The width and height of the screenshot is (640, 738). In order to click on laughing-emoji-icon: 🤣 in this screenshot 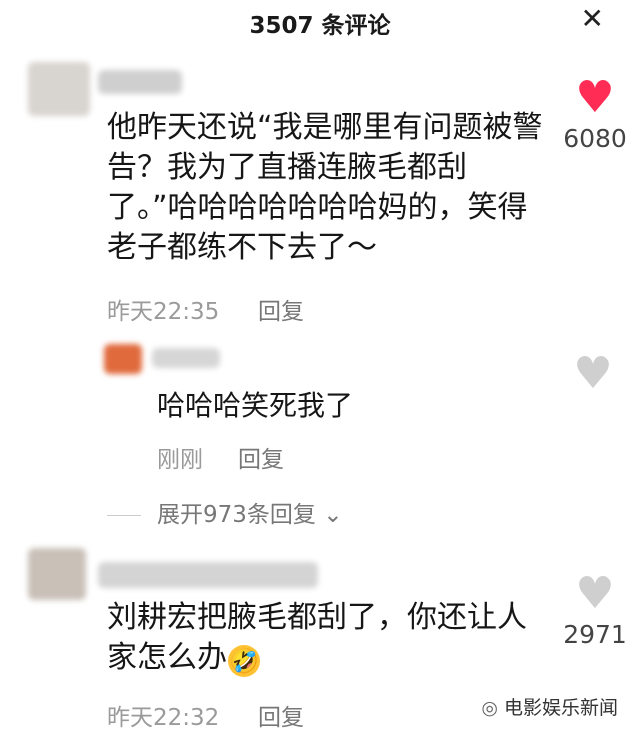, I will do `click(244, 661)`.